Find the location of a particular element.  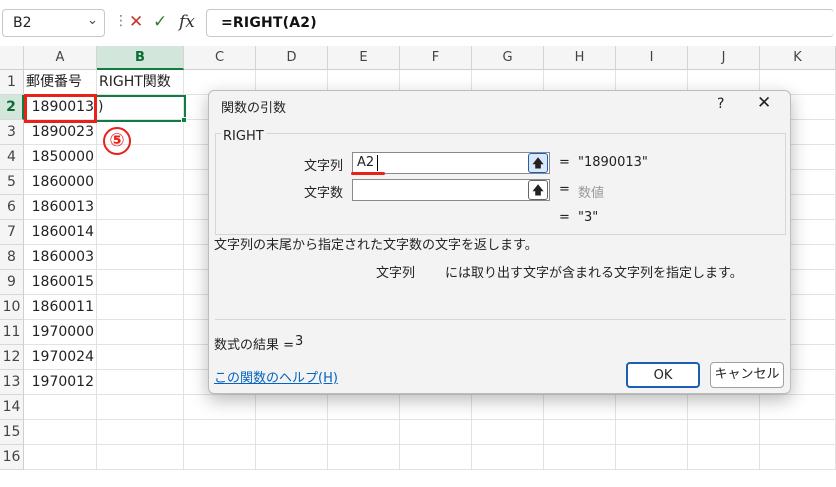

ok-button: OK is located at coordinates (663, 375).